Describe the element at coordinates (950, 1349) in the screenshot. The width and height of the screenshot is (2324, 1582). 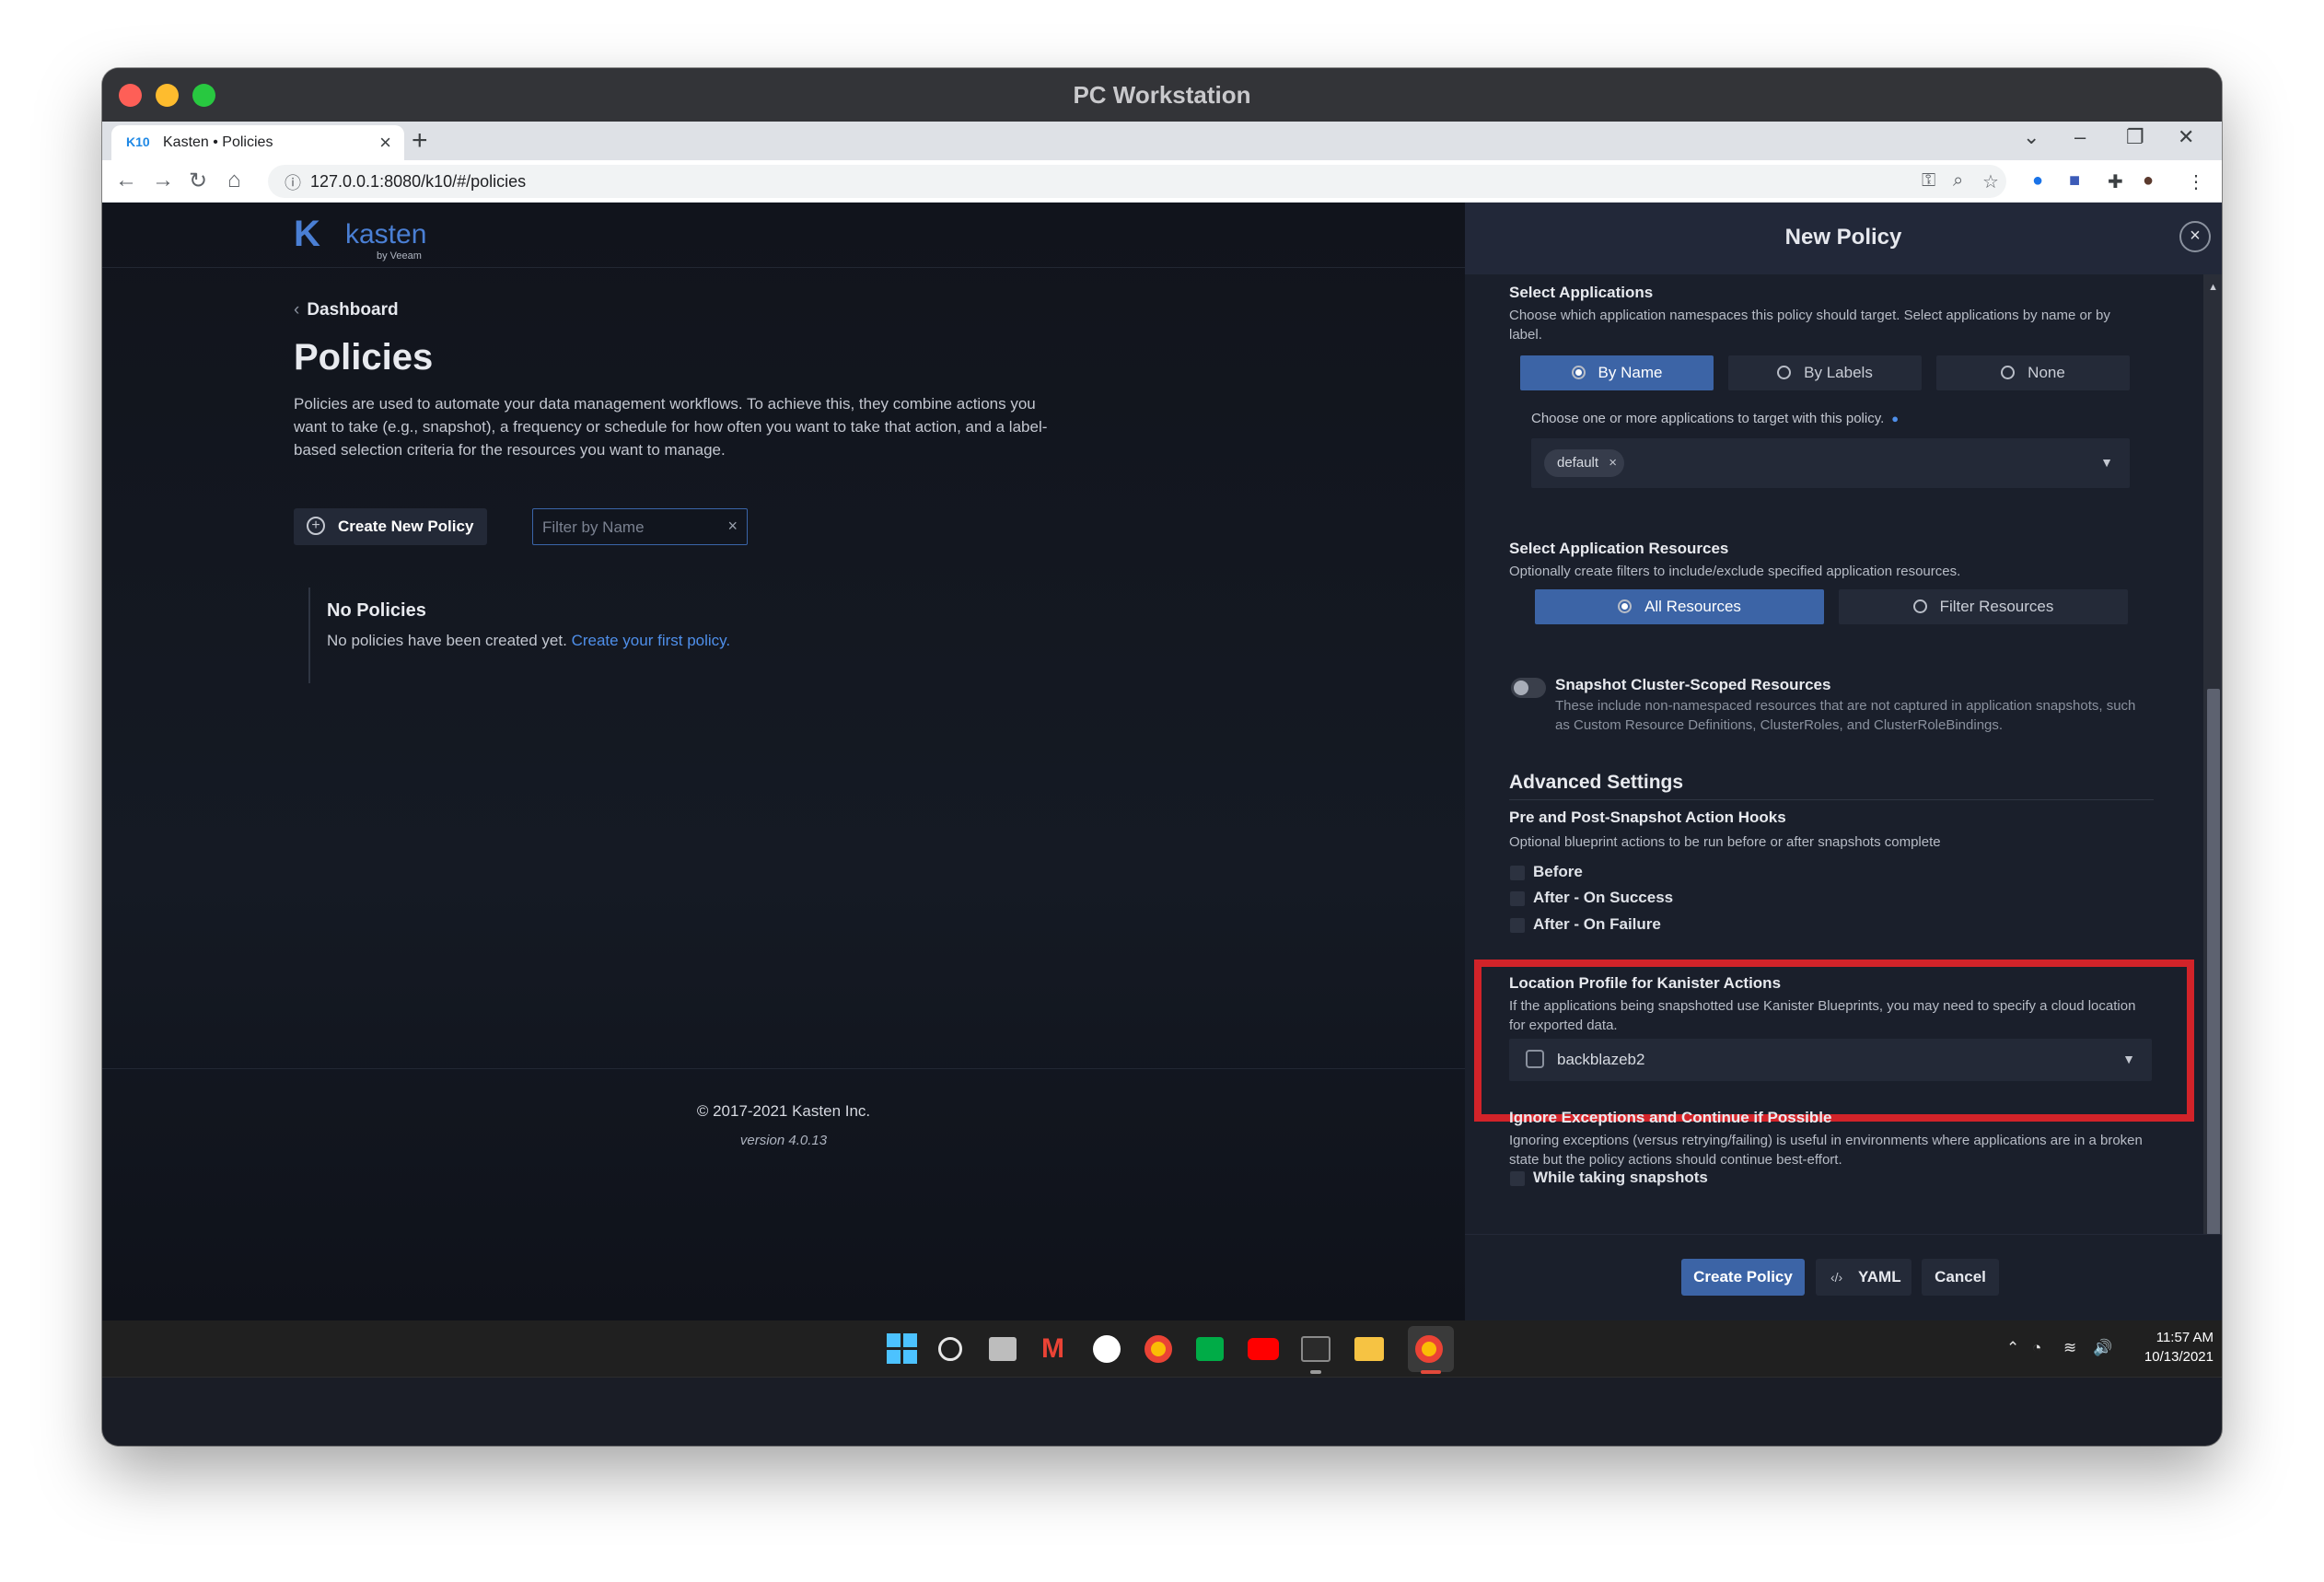
I see `search-icon` at that location.